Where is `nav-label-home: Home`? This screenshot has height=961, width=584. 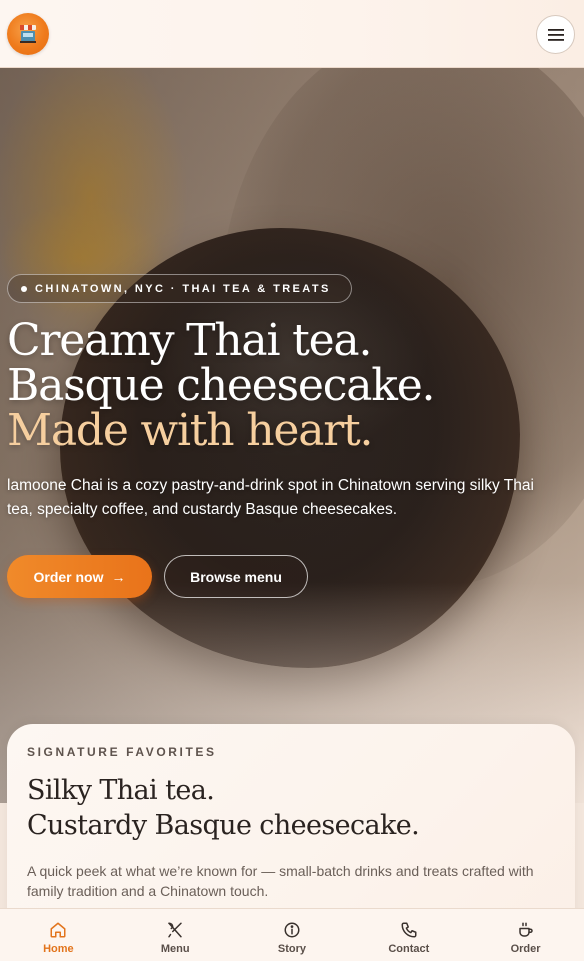 nav-label-home: Home is located at coordinates (58, 949).